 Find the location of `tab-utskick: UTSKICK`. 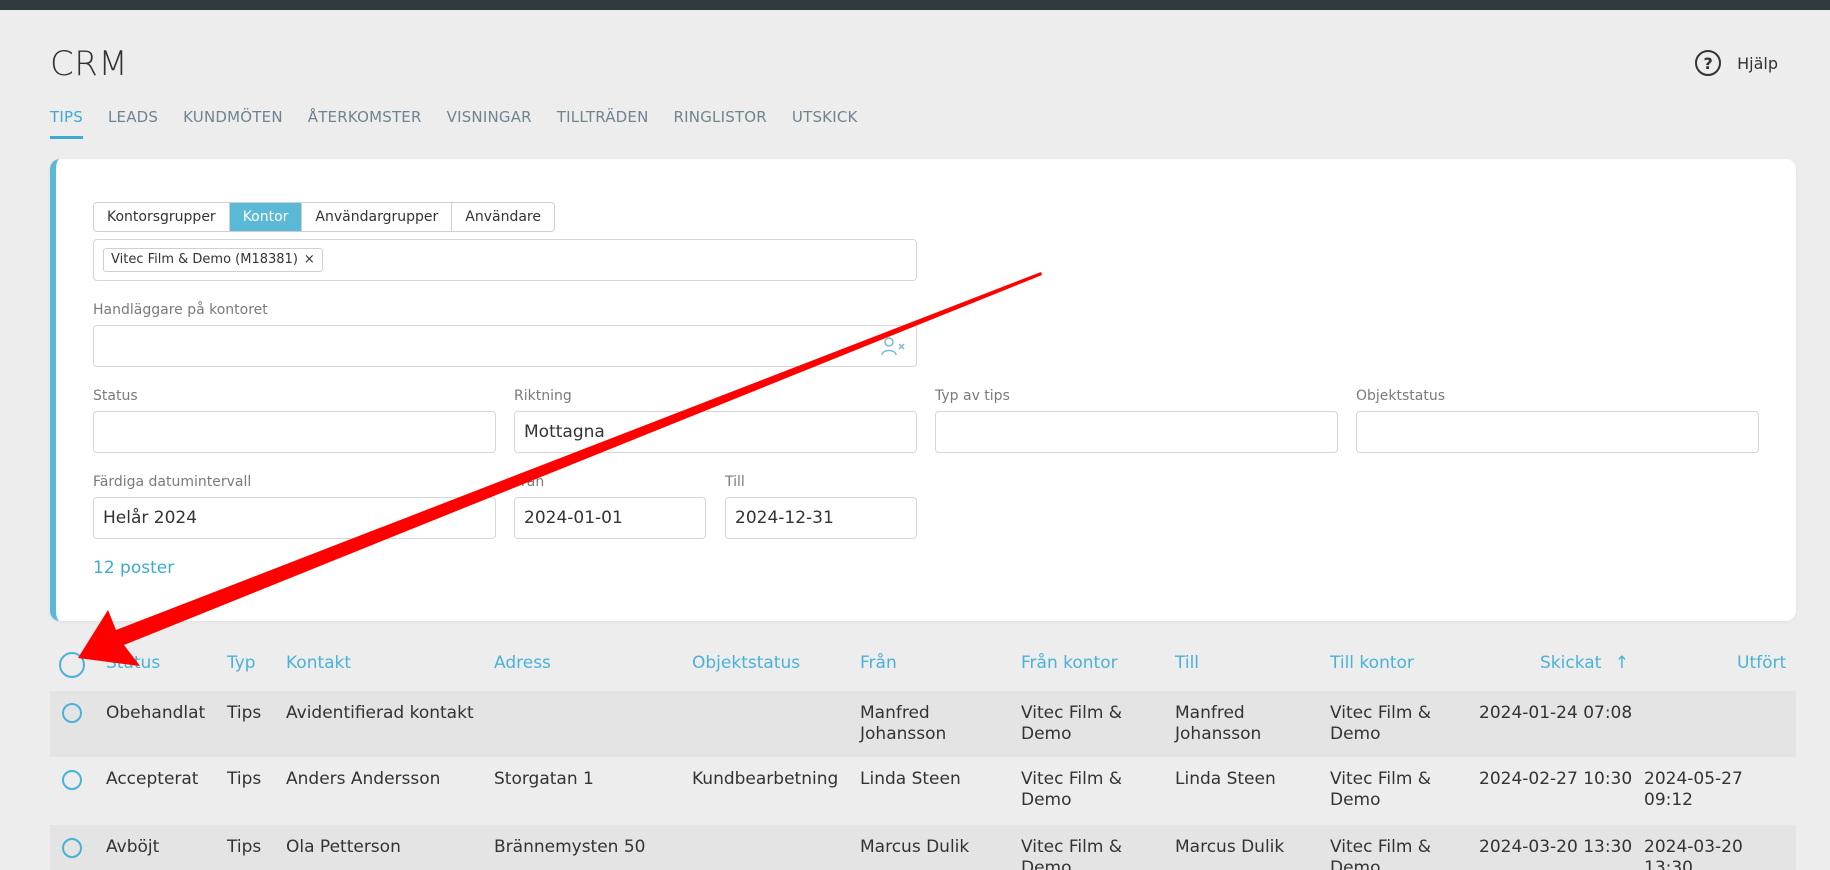

tab-utskick: UTSKICK is located at coordinates (825, 123).